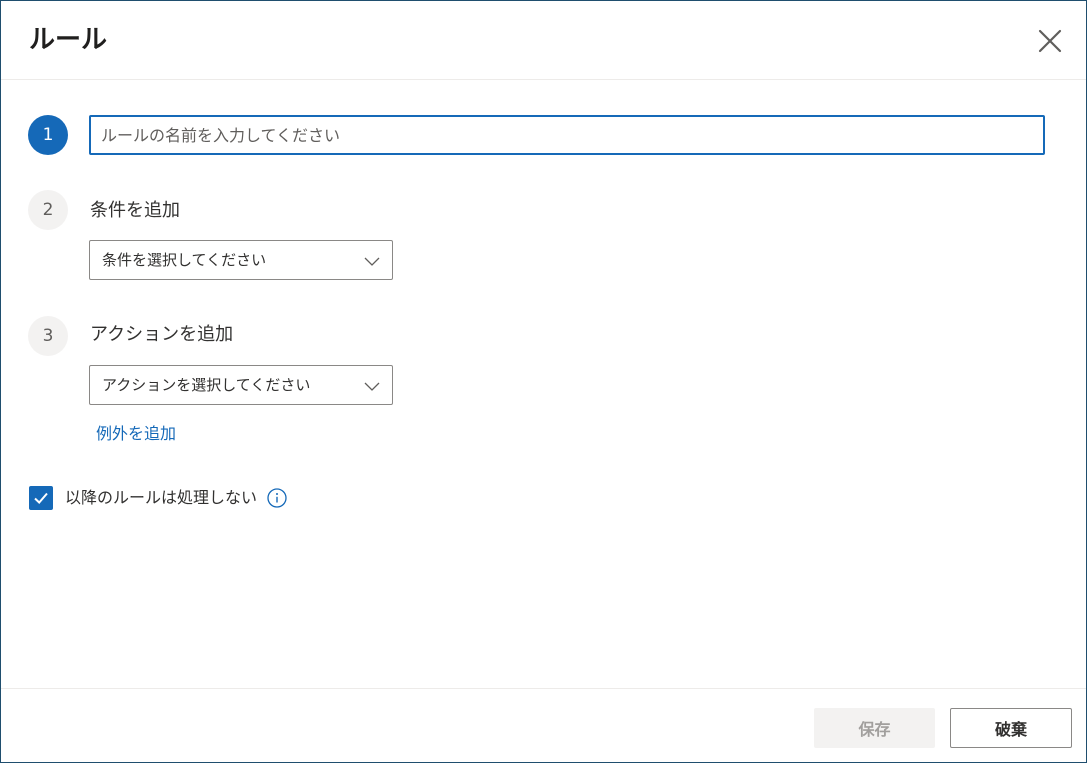 This screenshot has width=1087, height=763. What do you see at coordinates (184, 260) in the screenshot?
I see `condition-dropdown-value: 条件を選択してください` at bounding box center [184, 260].